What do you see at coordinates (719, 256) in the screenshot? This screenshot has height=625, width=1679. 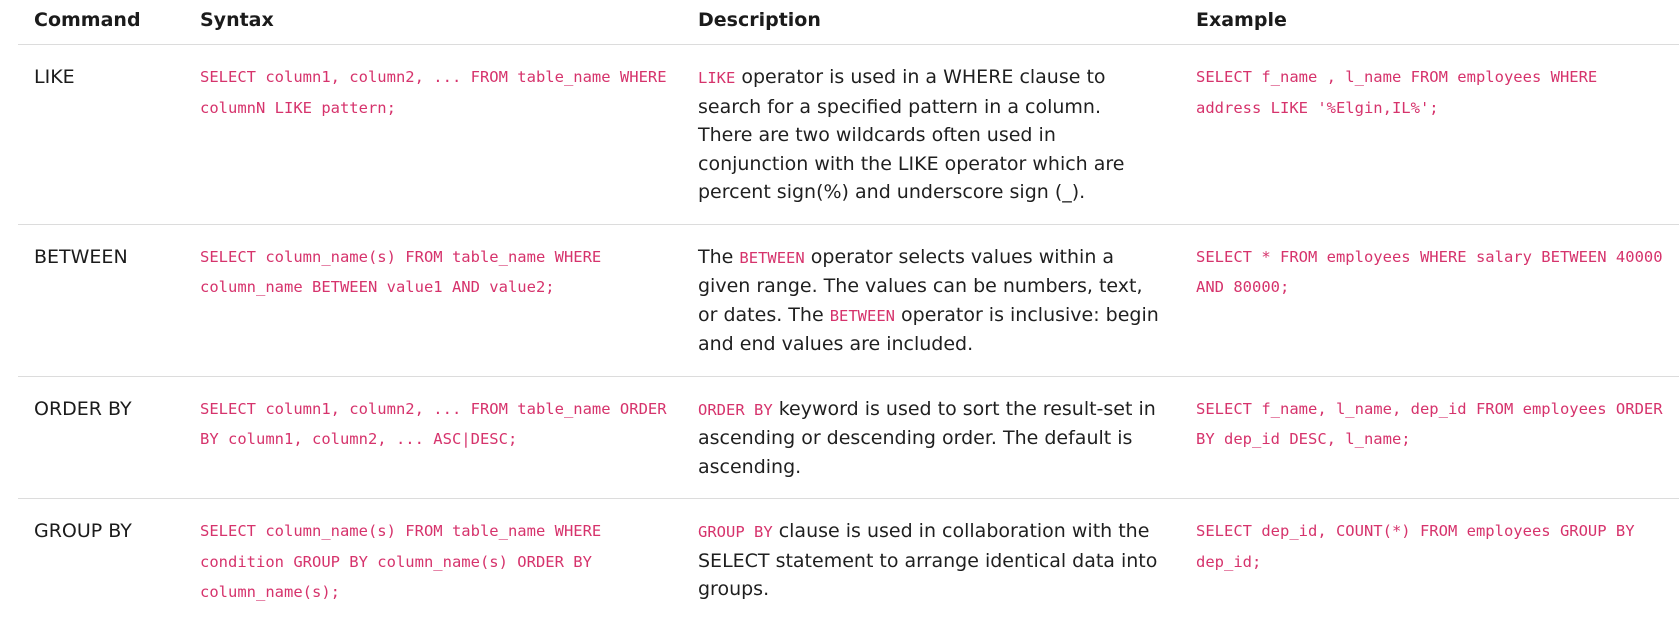 I see `description-prefix: The` at bounding box center [719, 256].